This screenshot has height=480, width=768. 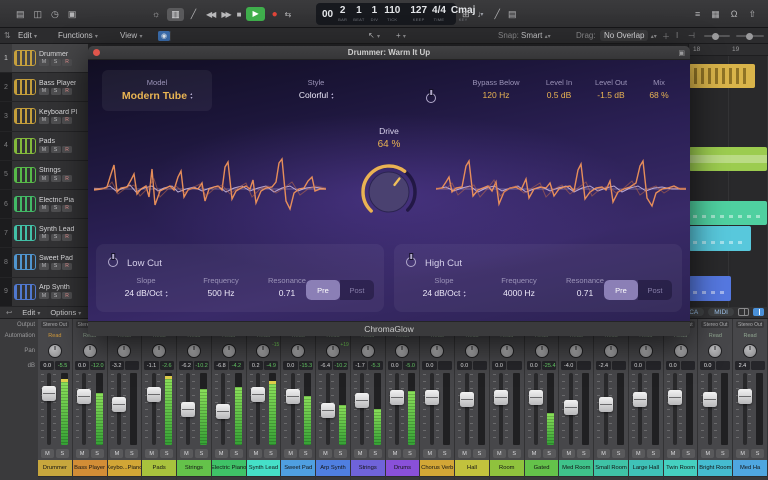 What do you see at coordinates (360, 365) in the screenshot?
I see `volume-db-value: -1.7` at bounding box center [360, 365].